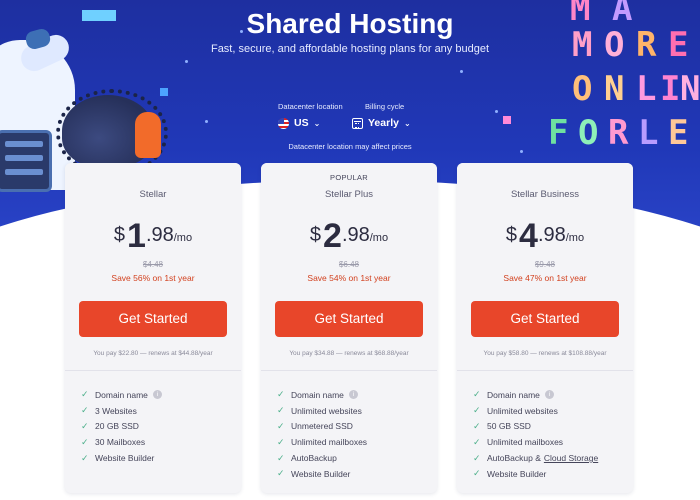 This screenshot has height=500, width=700. What do you see at coordinates (536, 458) in the screenshot?
I see `list-item: ✓ AutoBackup & Cloud Storage` at bounding box center [536, 458].